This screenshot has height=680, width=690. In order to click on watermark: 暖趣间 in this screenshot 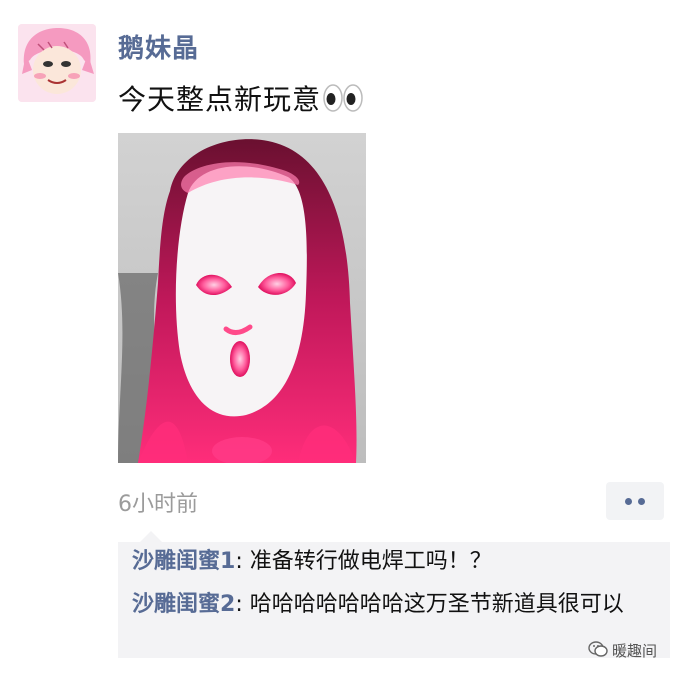, I will do `click(622, 650)`.